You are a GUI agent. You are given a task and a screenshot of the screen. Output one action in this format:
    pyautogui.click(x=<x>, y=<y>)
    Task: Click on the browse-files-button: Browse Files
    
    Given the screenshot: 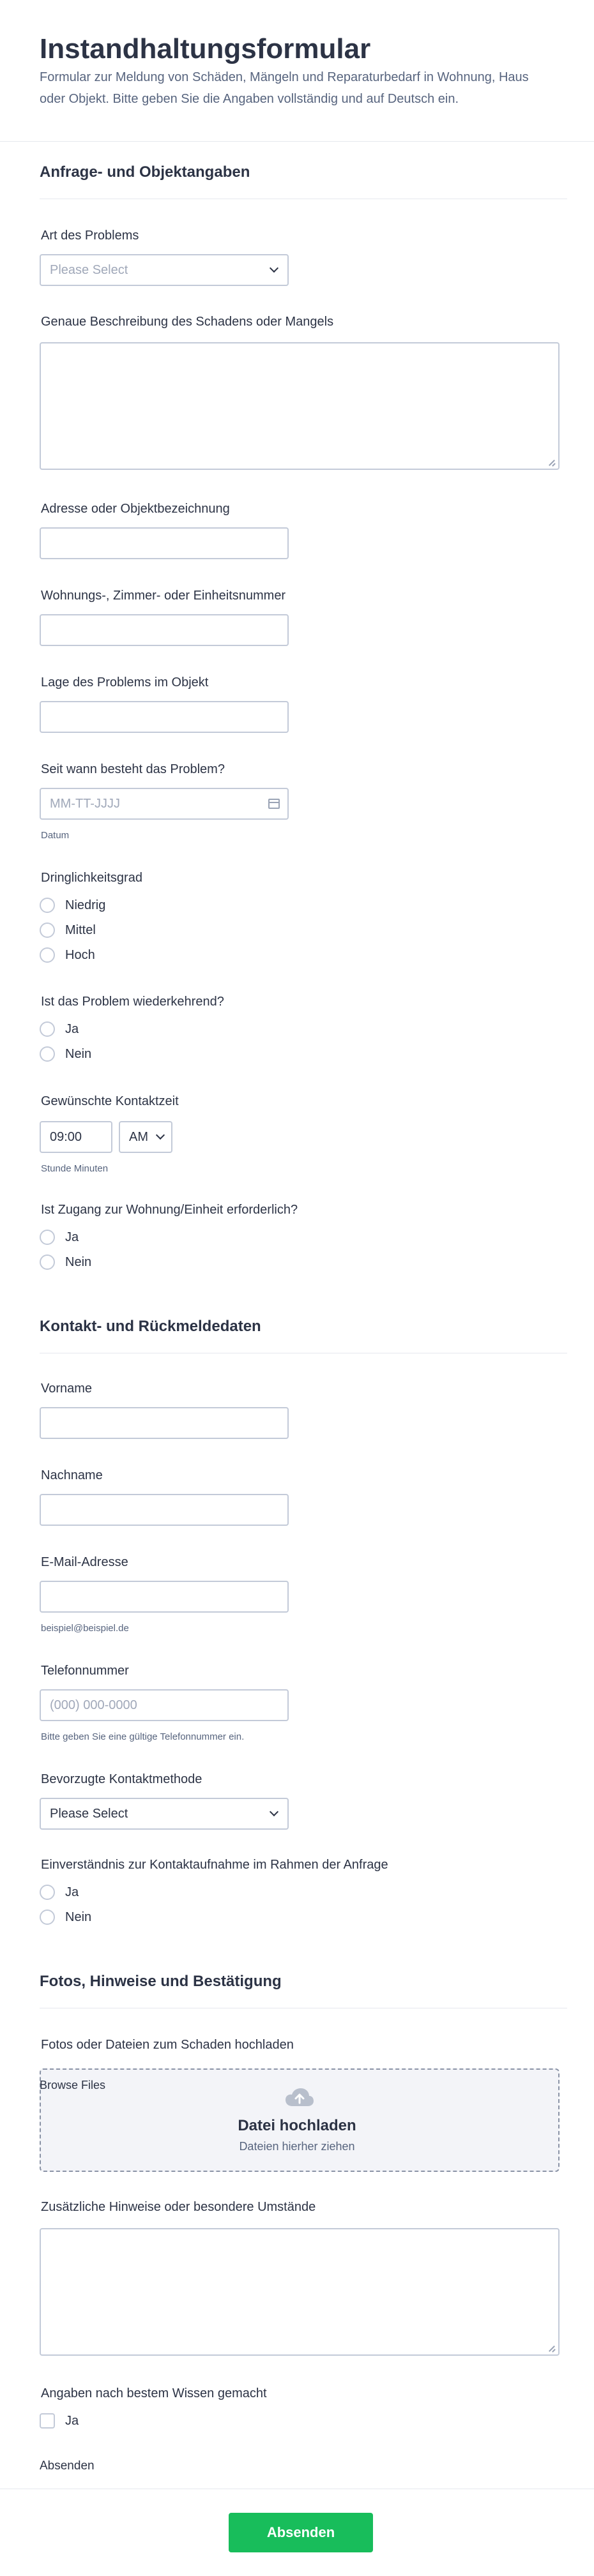 What is the action you would take?
    pyautogui.click(x=72, y=2085)
    